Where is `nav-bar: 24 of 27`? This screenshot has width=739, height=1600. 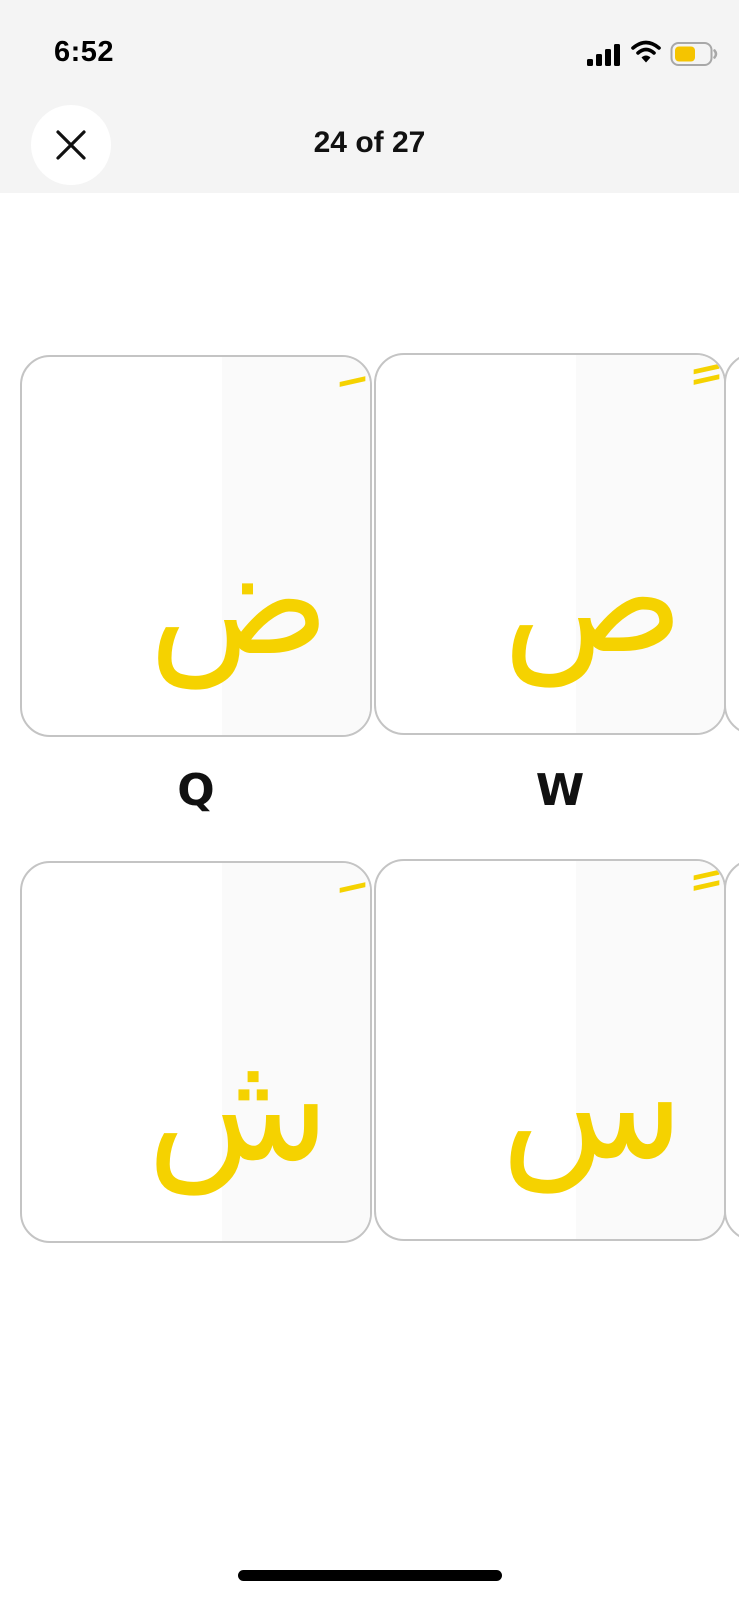
nav-bar: 24 of 27 is located at coordinates (369, 146).